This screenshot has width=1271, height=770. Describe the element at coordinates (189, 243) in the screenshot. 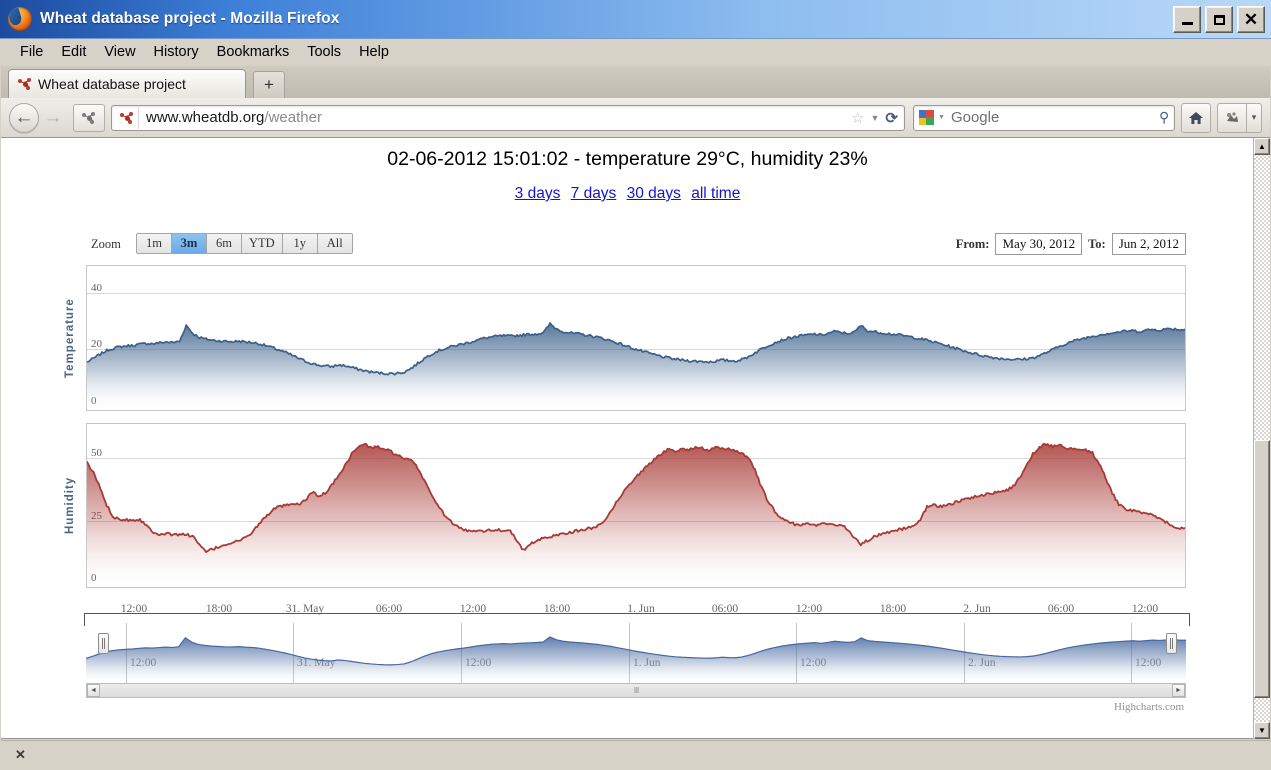

I see `zoom-button-3m: 3m` at that location.